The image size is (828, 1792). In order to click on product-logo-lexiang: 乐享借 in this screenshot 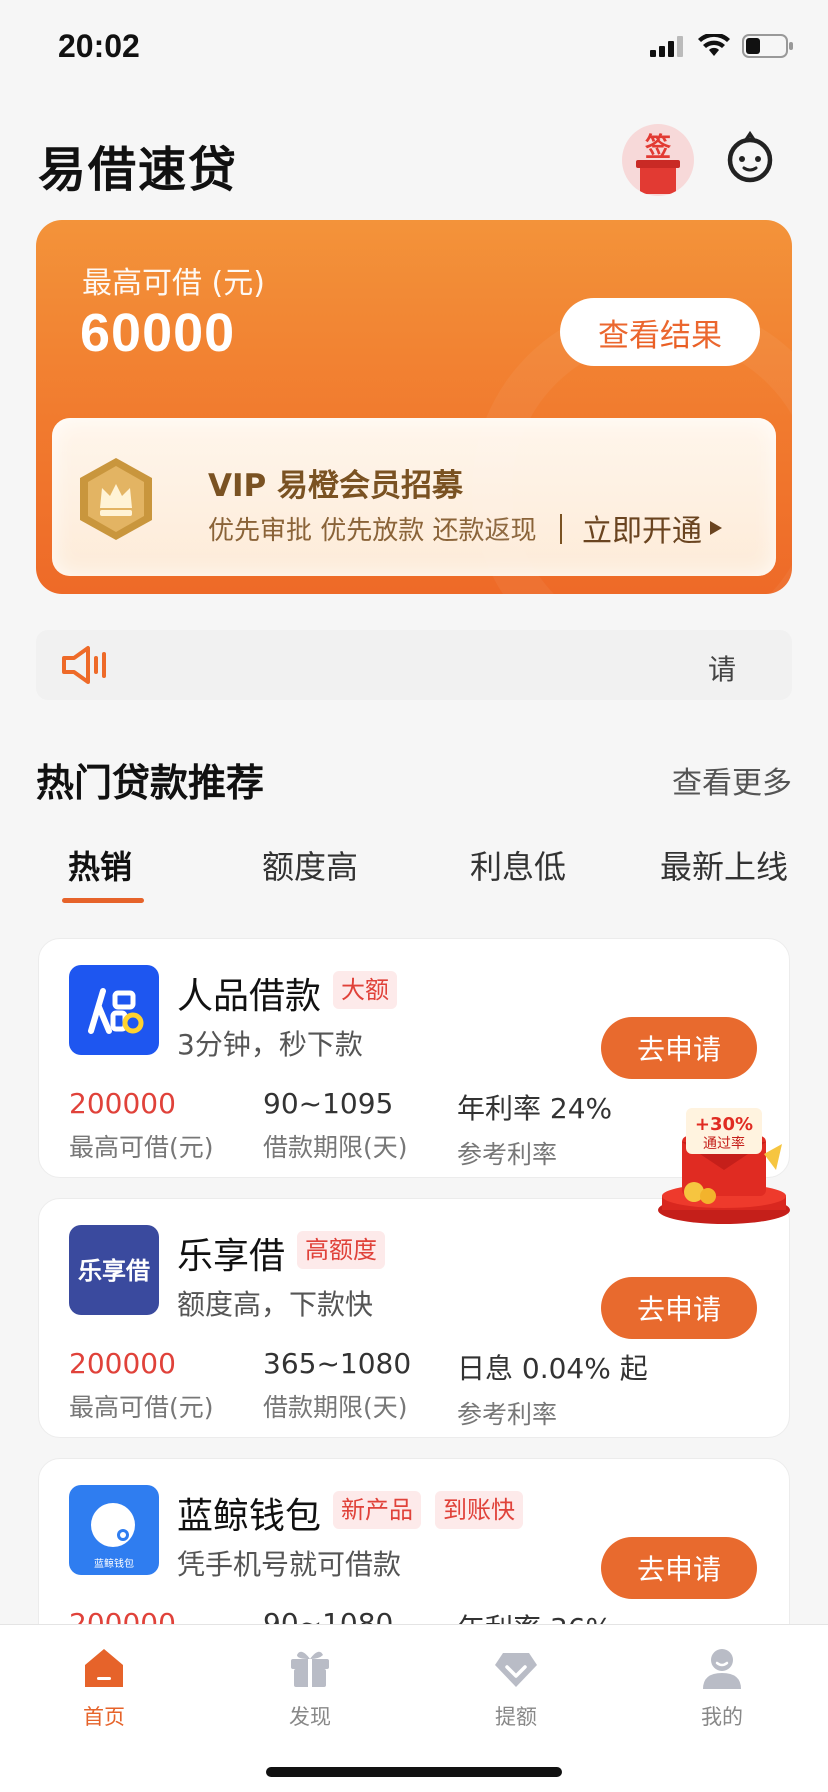, I will do `click(114, 1270)`.